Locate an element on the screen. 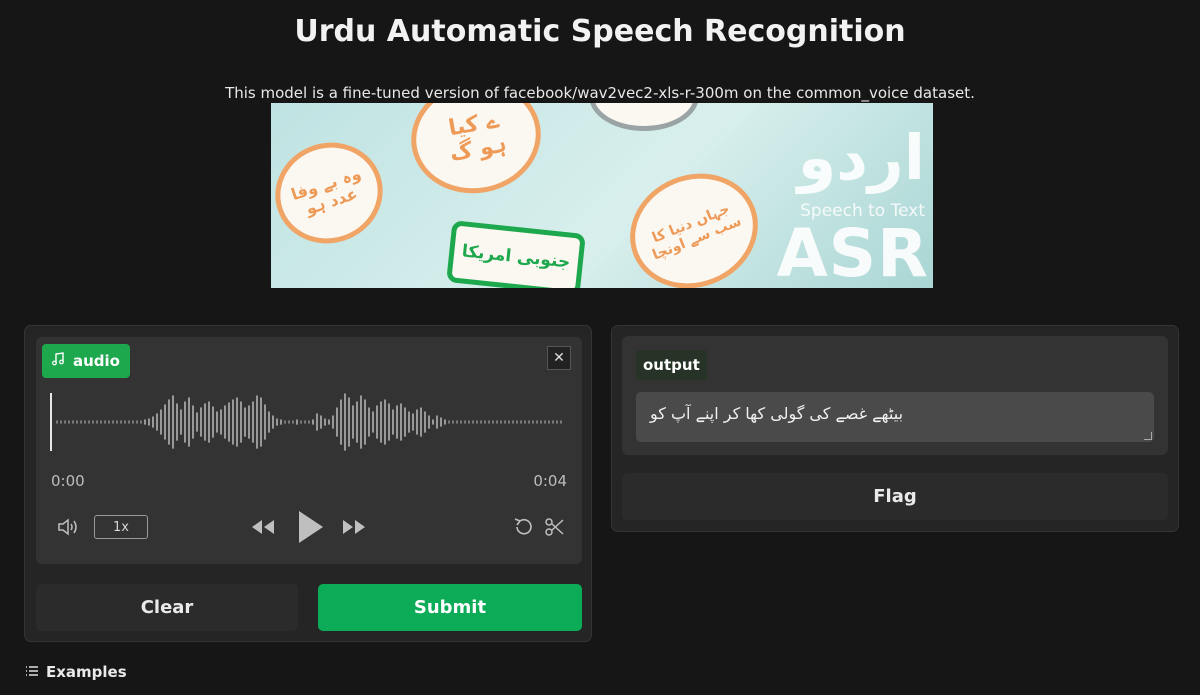  close-icon: ✕ is located at coordinates (559, 358).